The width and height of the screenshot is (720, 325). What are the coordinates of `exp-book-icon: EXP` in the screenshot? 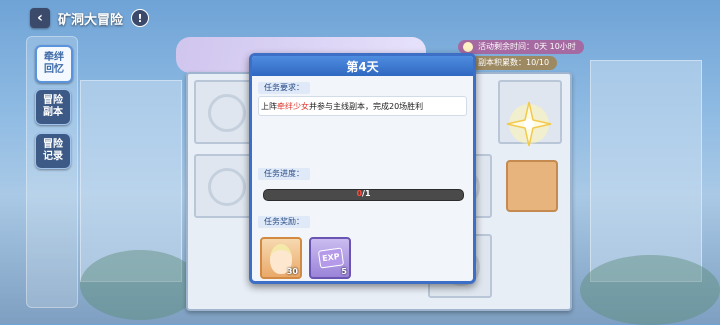 It's located at (331, 258).